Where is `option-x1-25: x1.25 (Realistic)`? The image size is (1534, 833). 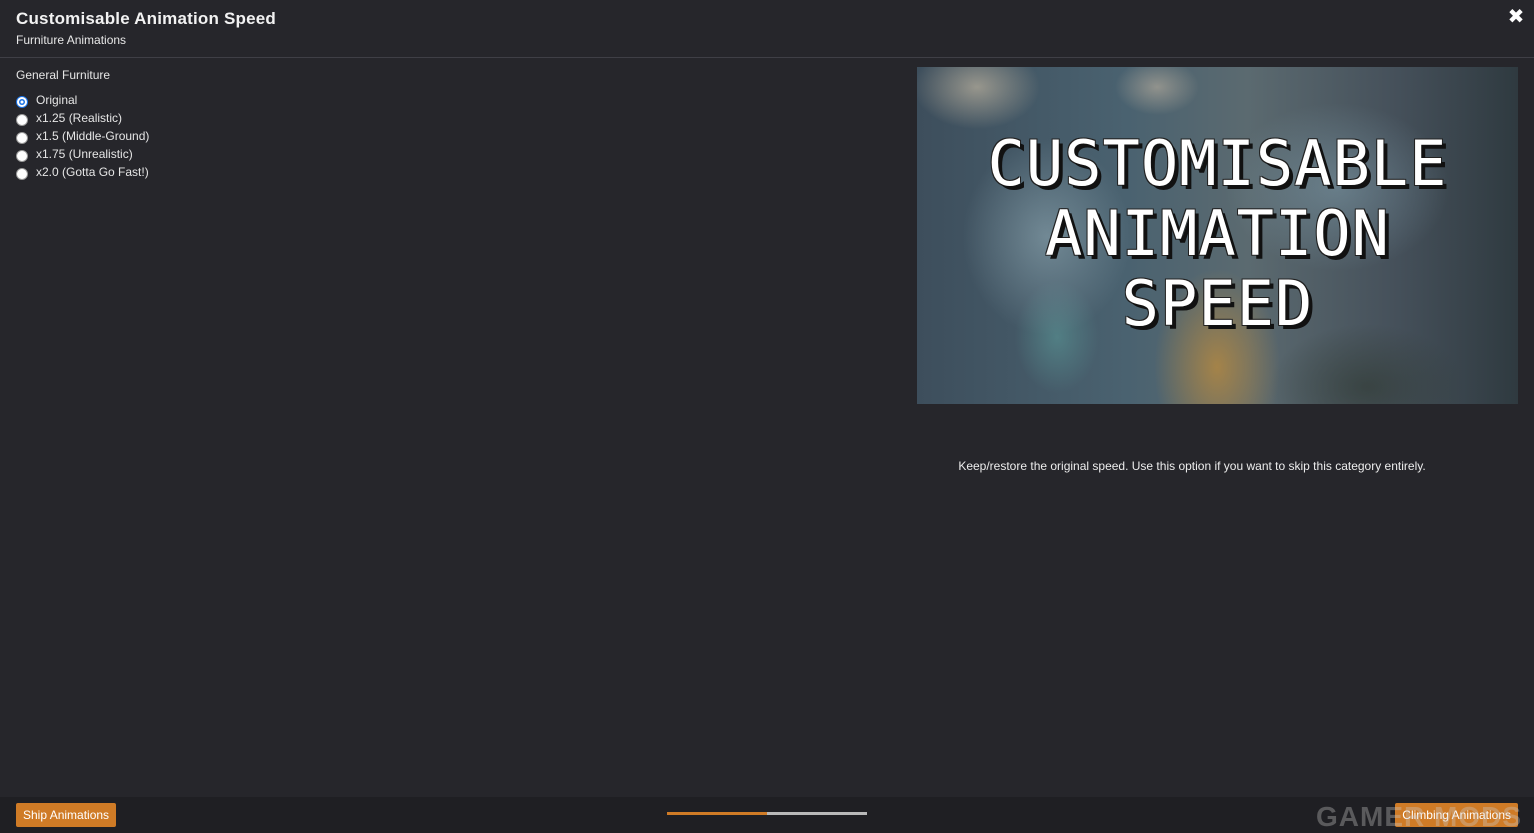
option-x1-25: x1.25 (Realistic) is located at coordinates (82, 118).